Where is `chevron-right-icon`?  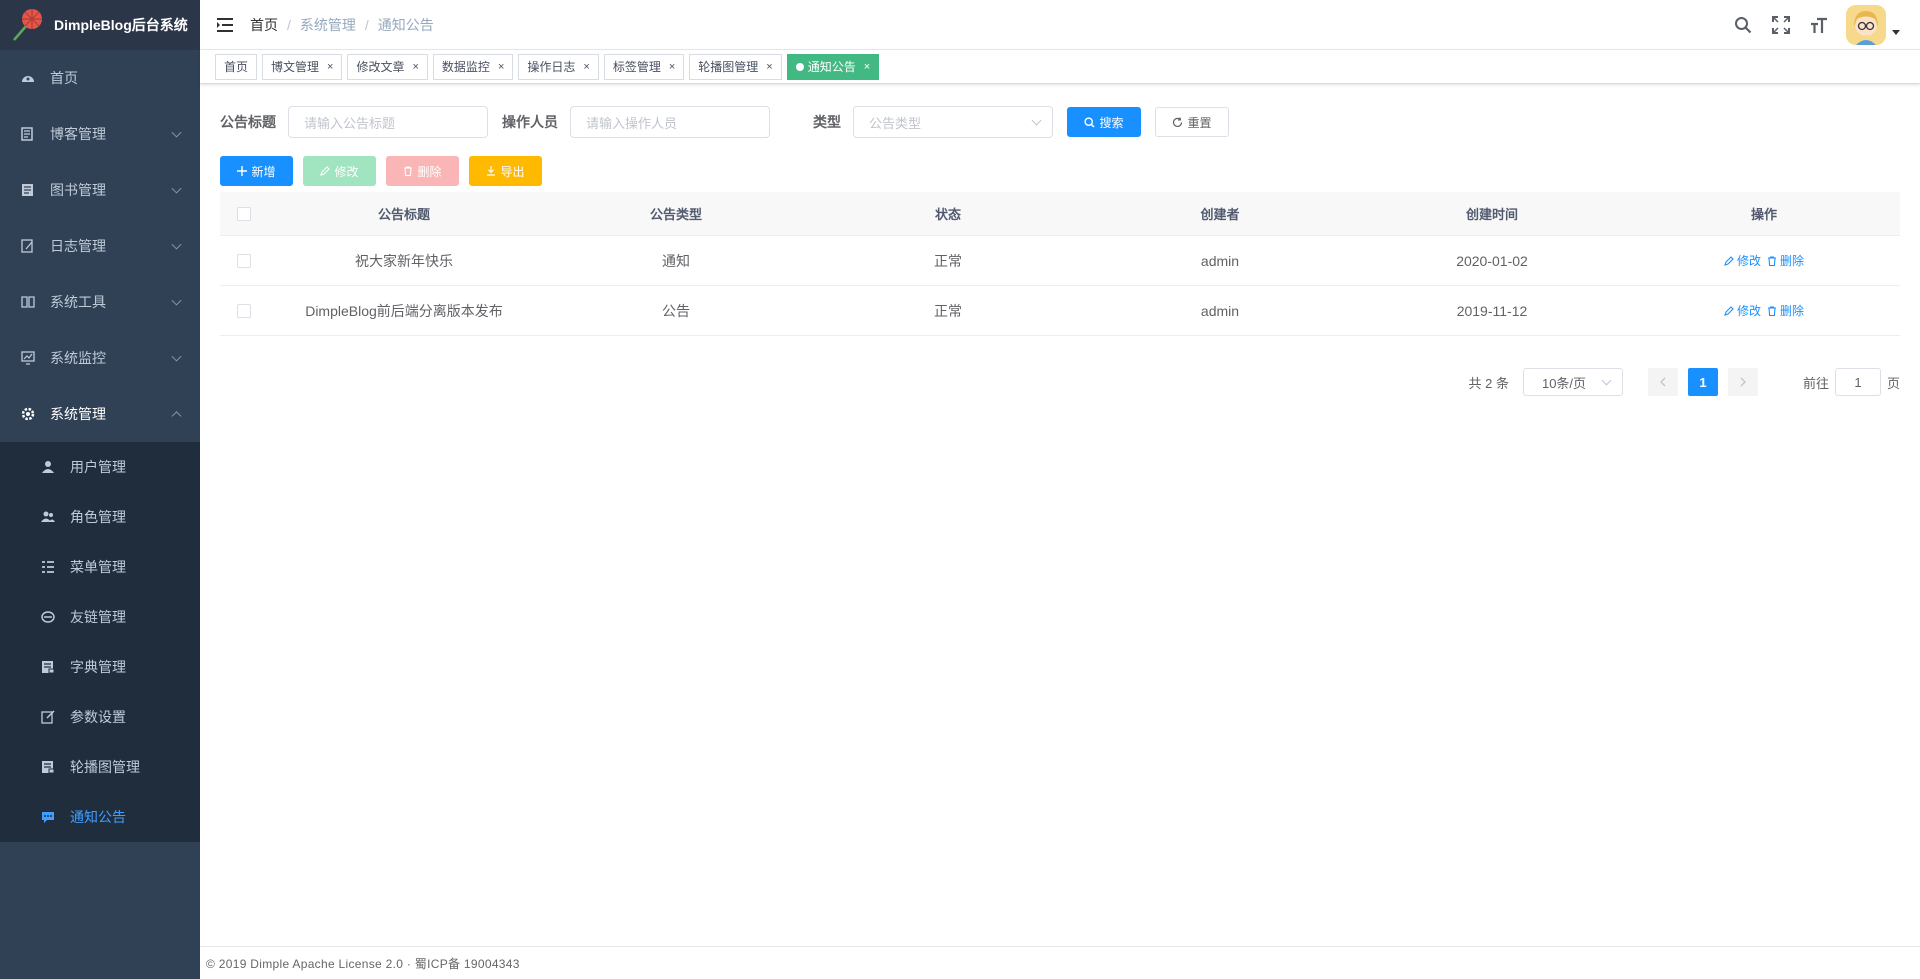
chevron-right-icon is located at coordinates (1743, 382).